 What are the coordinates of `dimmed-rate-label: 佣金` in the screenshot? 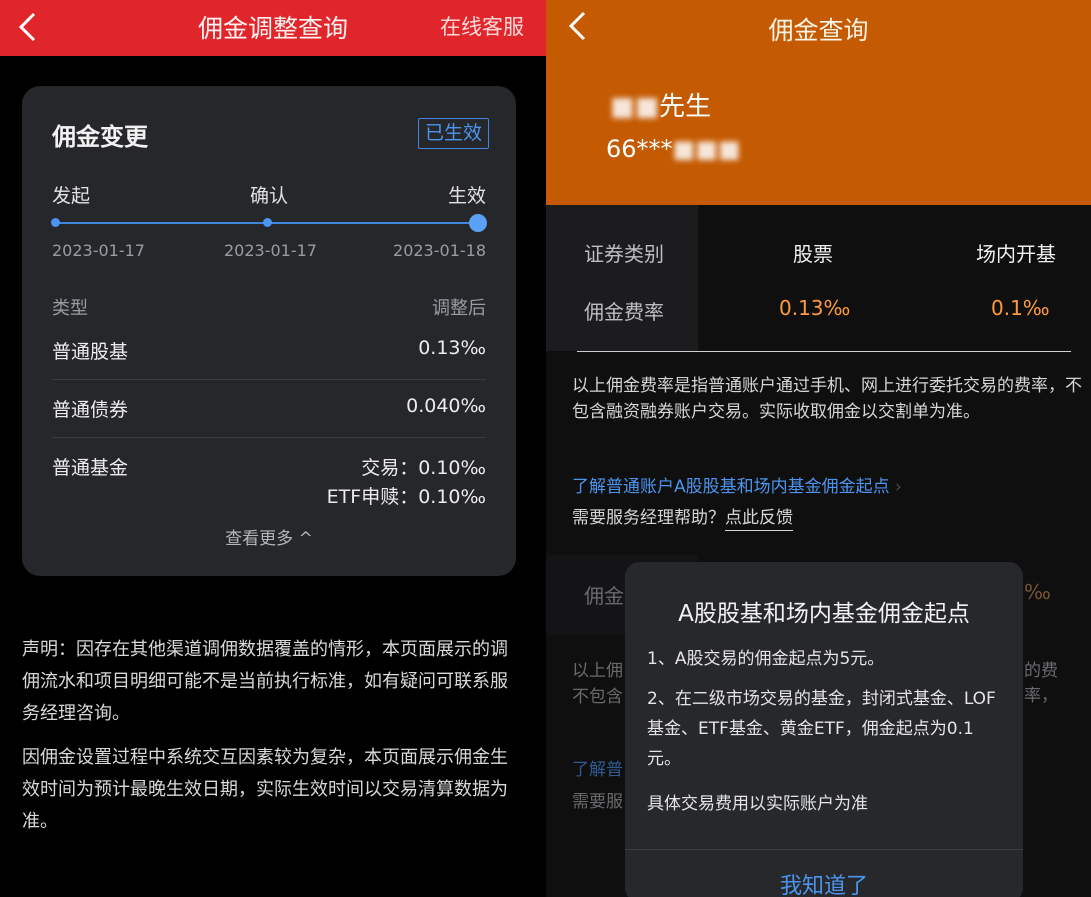 It's located at (604, 596).